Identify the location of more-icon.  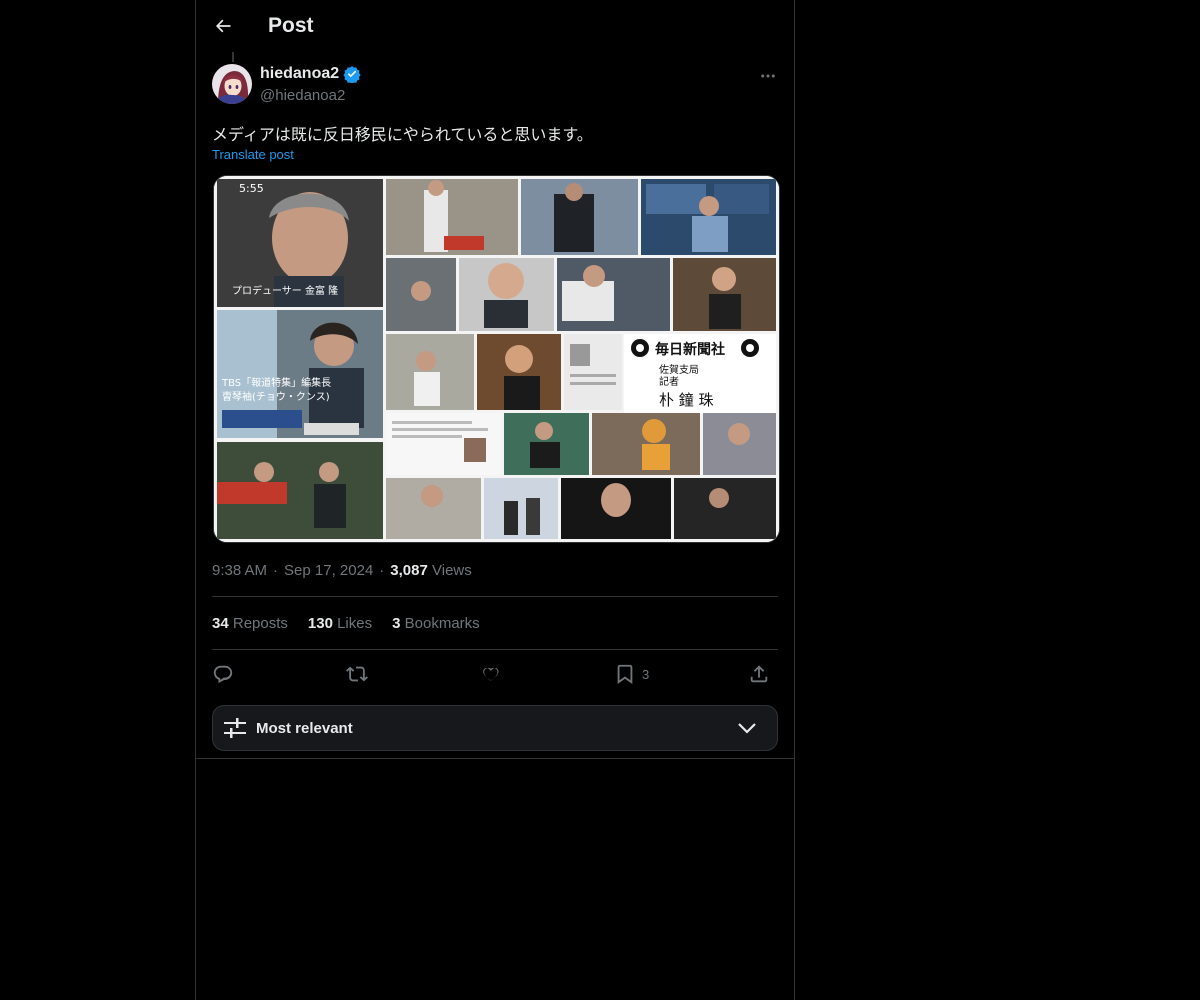
(768, 76).